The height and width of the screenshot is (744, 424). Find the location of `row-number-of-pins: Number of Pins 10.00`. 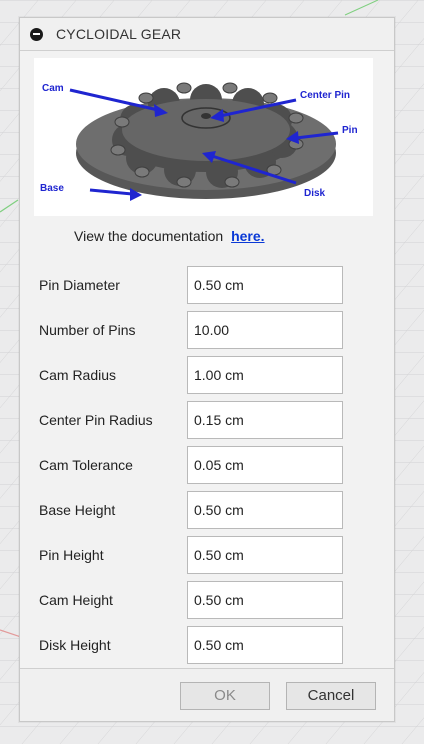

row-number-of-pins: Number of Pins 10.00 is located at coordinates (207, 331).